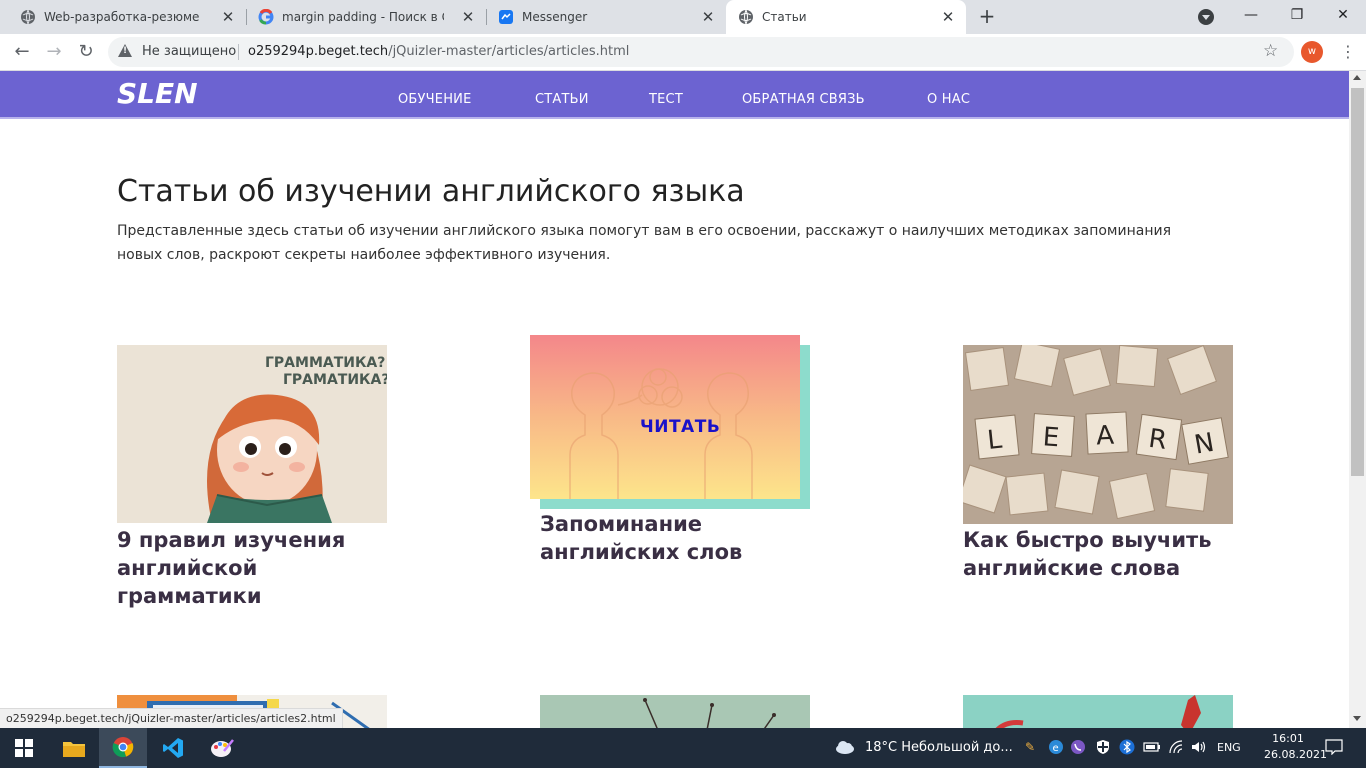  Describe the element at coordinates (325, 363) in the screenshot. I see `image-text-line-1: ГРАММАТИКА?` at that location.